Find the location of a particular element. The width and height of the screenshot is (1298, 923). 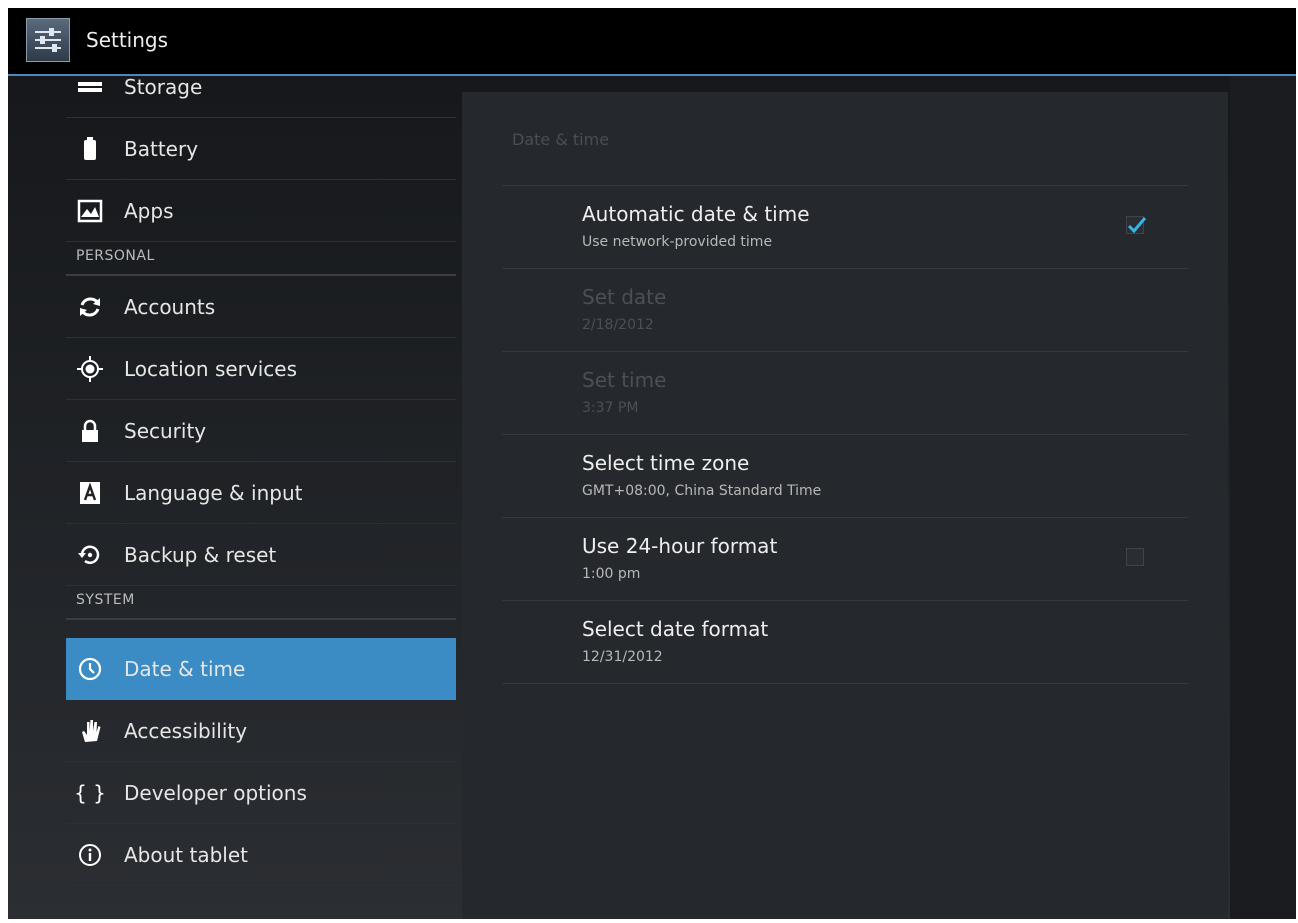

pref-summary: Use network-provided time is located at coordinates (677, 242).